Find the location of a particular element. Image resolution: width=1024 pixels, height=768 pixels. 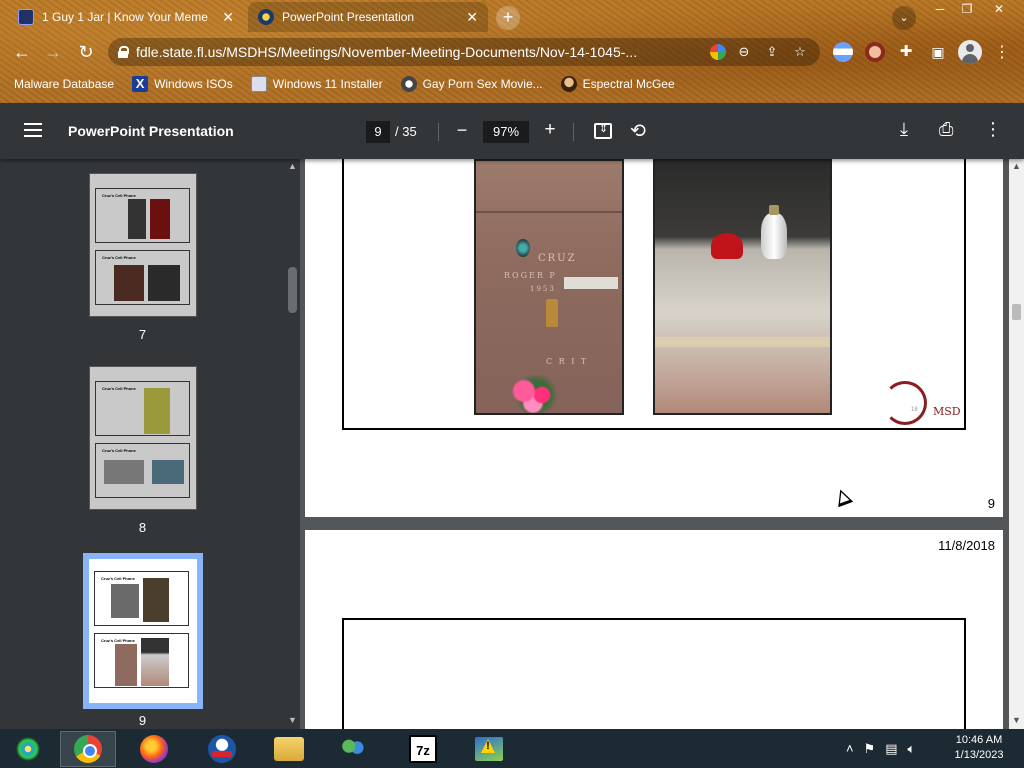

taskbar-firefox is located at coordinates (154, 749).